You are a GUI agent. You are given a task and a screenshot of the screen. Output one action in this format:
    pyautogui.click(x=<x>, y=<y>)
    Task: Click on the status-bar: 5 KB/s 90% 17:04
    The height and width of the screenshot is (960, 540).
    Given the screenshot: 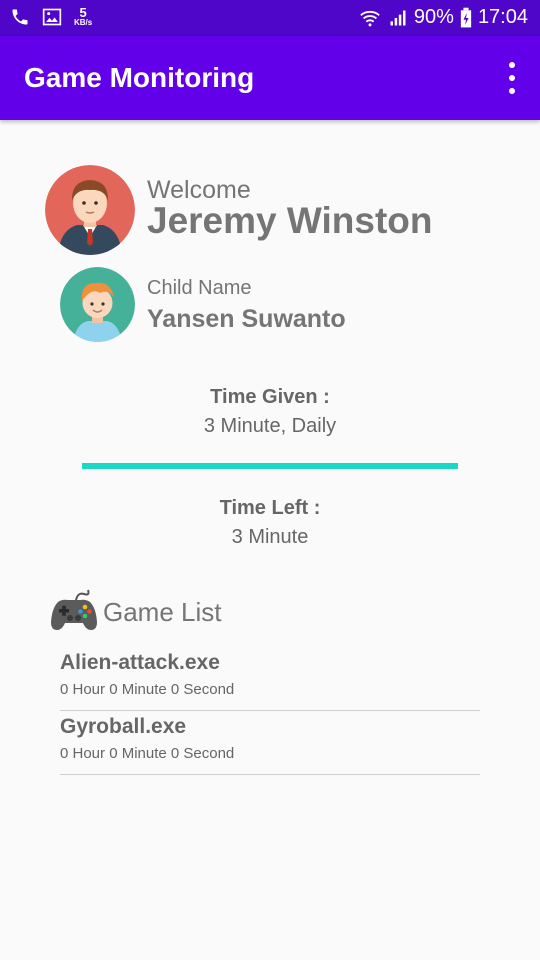 What is the action you would take?
    pyautogui.click(x=270, y=18)
    